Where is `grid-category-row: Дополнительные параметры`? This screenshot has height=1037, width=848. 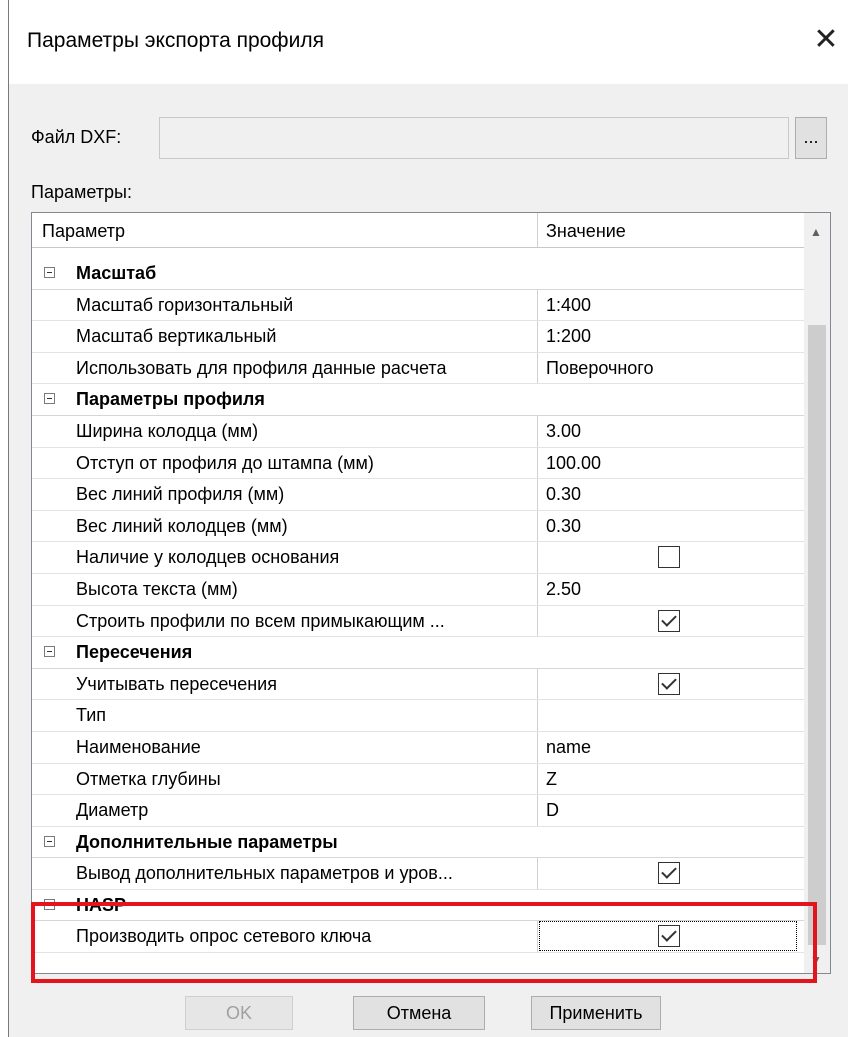
grid-category-row: Дополнительные параметры is located at coordinates (418, 843).